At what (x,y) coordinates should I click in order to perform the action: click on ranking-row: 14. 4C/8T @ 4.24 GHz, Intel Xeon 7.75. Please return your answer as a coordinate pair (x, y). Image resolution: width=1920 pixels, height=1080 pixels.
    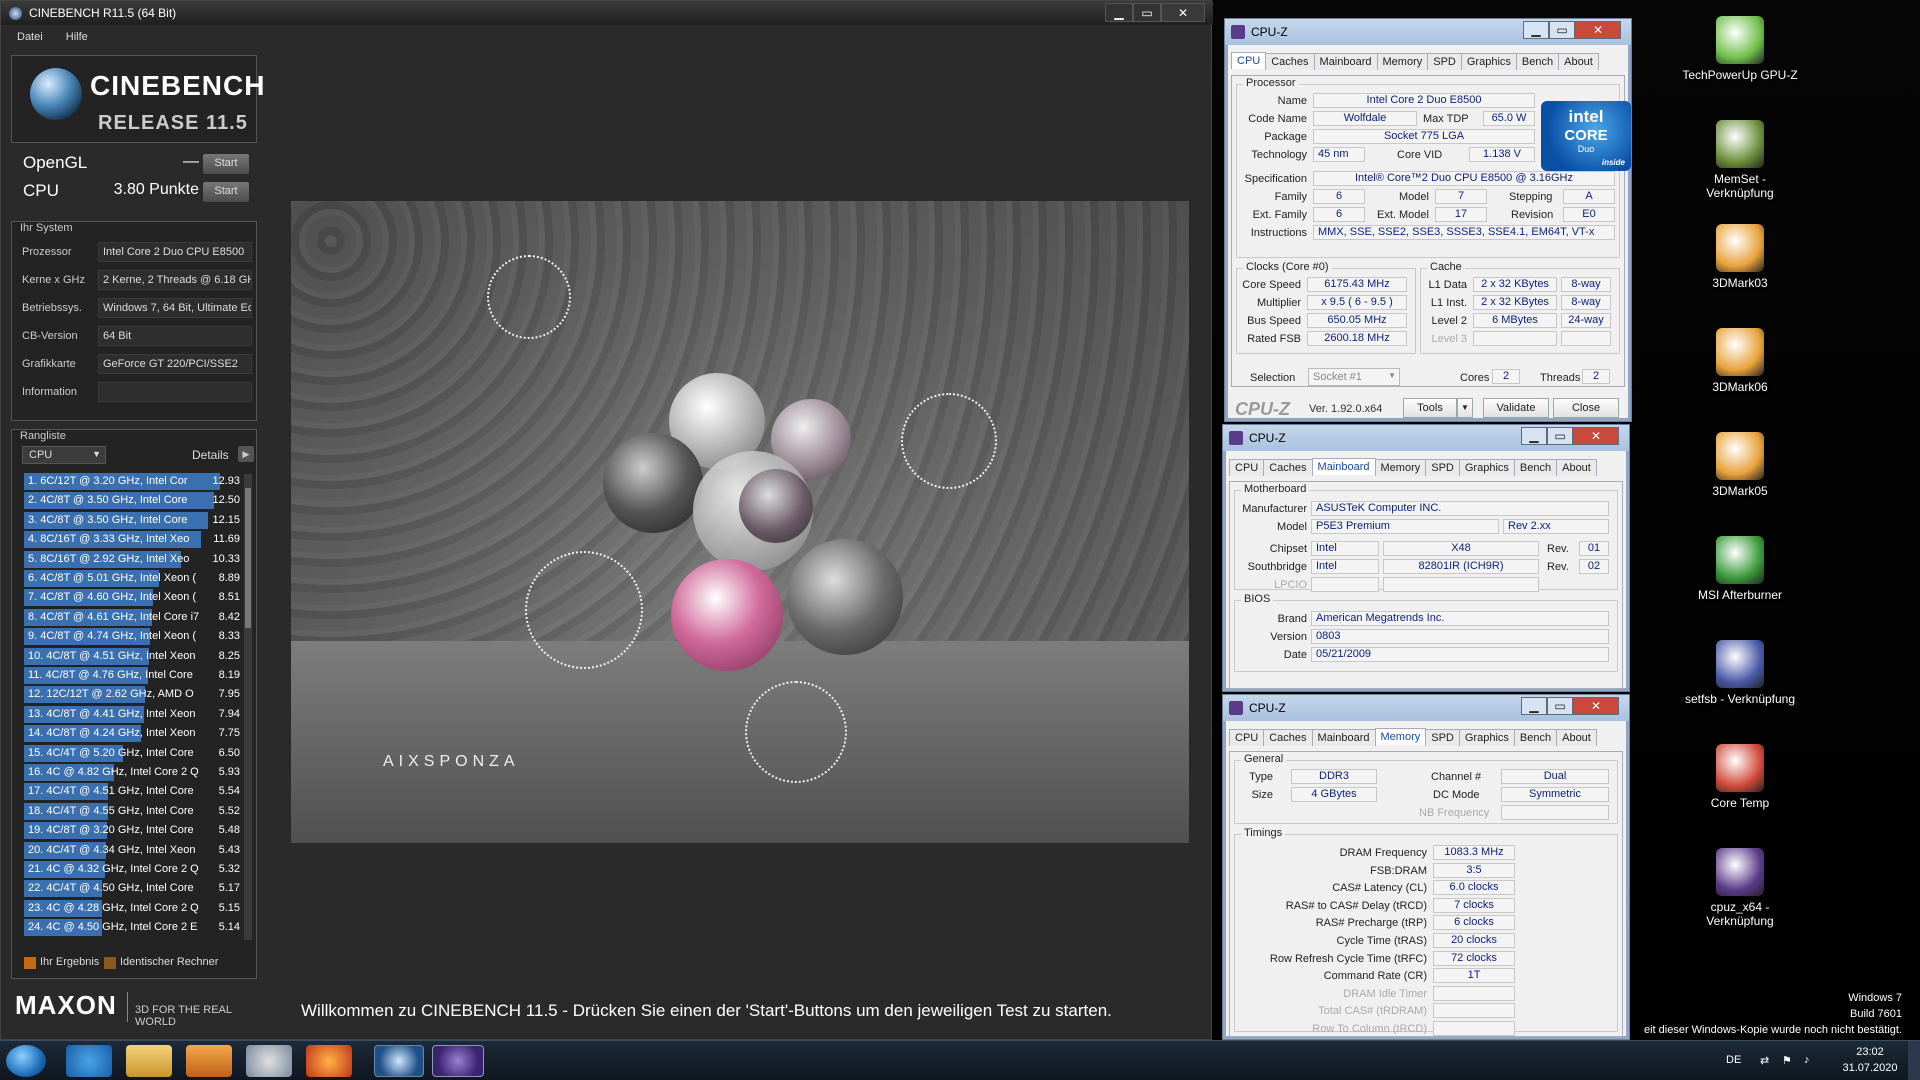
    Looking at the image, I should click on (134, 733).